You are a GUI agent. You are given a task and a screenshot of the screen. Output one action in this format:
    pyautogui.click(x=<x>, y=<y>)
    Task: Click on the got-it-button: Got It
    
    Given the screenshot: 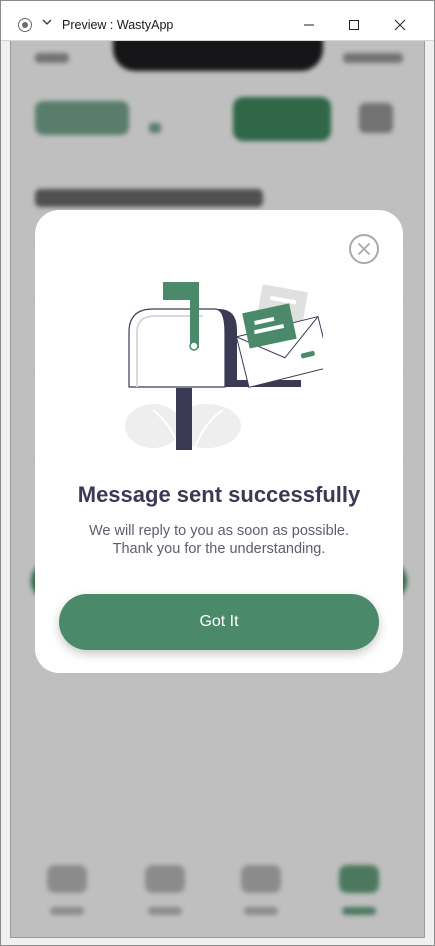 What is the action you would take?
    pyautogui.click(x=219, y=622)
    